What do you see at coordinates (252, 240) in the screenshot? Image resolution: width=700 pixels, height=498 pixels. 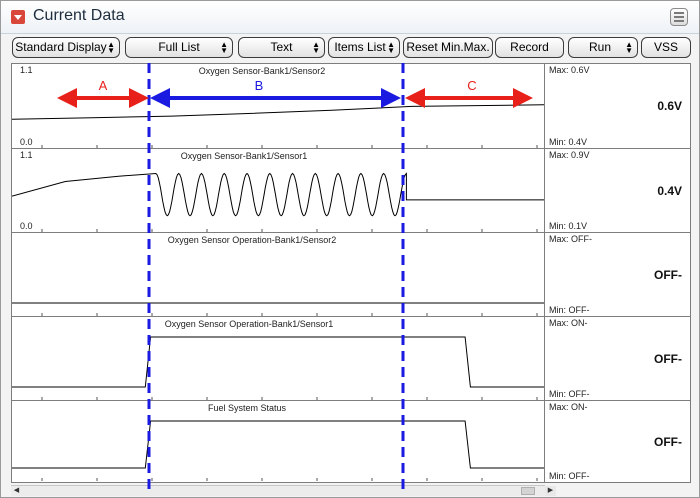 I see `graph-title: Oxygen Sensor Operation-Bank1/Sensor2` at bounding box center [252, 240].